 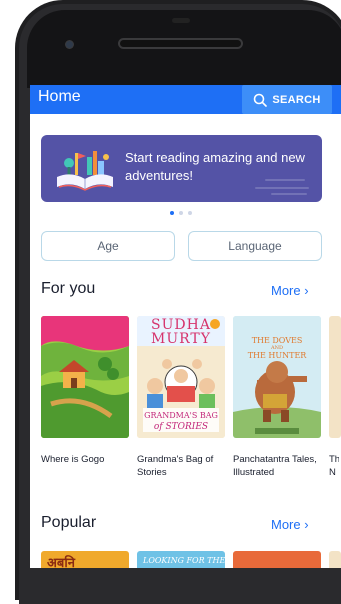 I want to click on book-title: Grandma's Bag of Stories, so click(x=183, y=466).